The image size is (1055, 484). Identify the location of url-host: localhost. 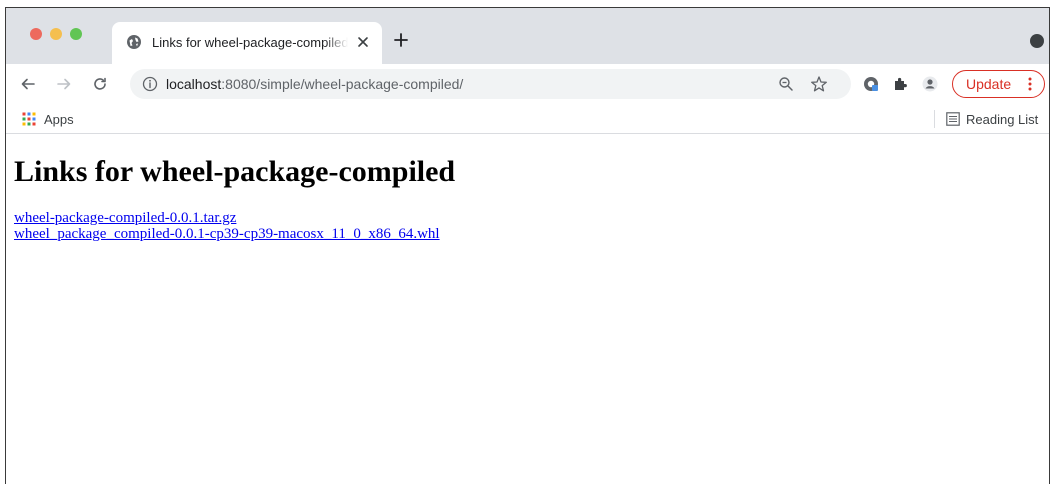
(194, 84).